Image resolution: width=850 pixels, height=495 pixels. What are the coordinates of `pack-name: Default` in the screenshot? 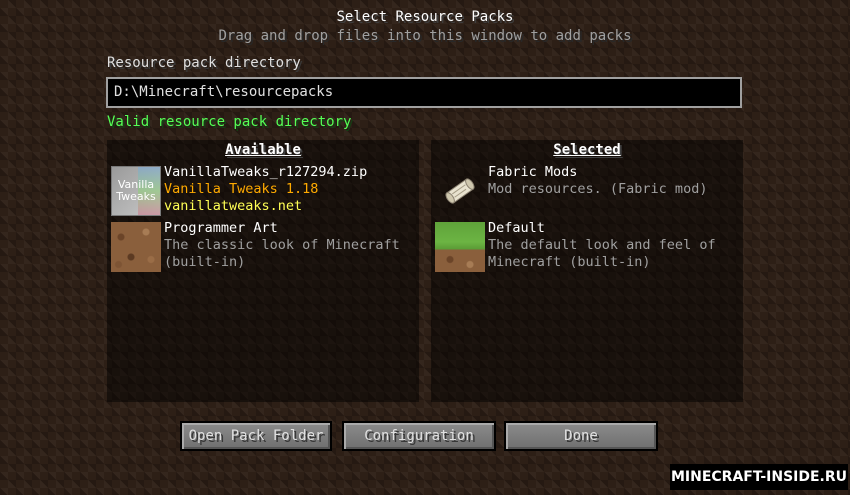 It's located at (516, 228).